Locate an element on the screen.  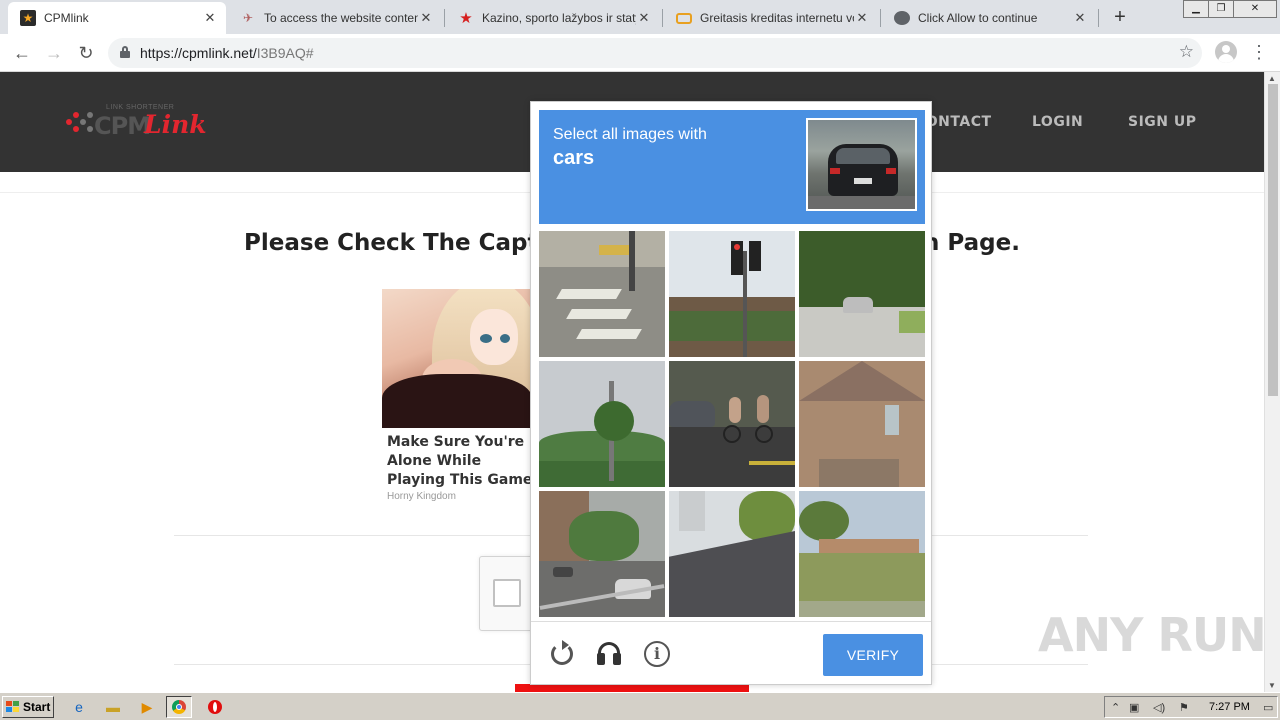
tab-greitasis: Greitasis kreditas internetu vos ✕ is located at coordinates (771, 18).